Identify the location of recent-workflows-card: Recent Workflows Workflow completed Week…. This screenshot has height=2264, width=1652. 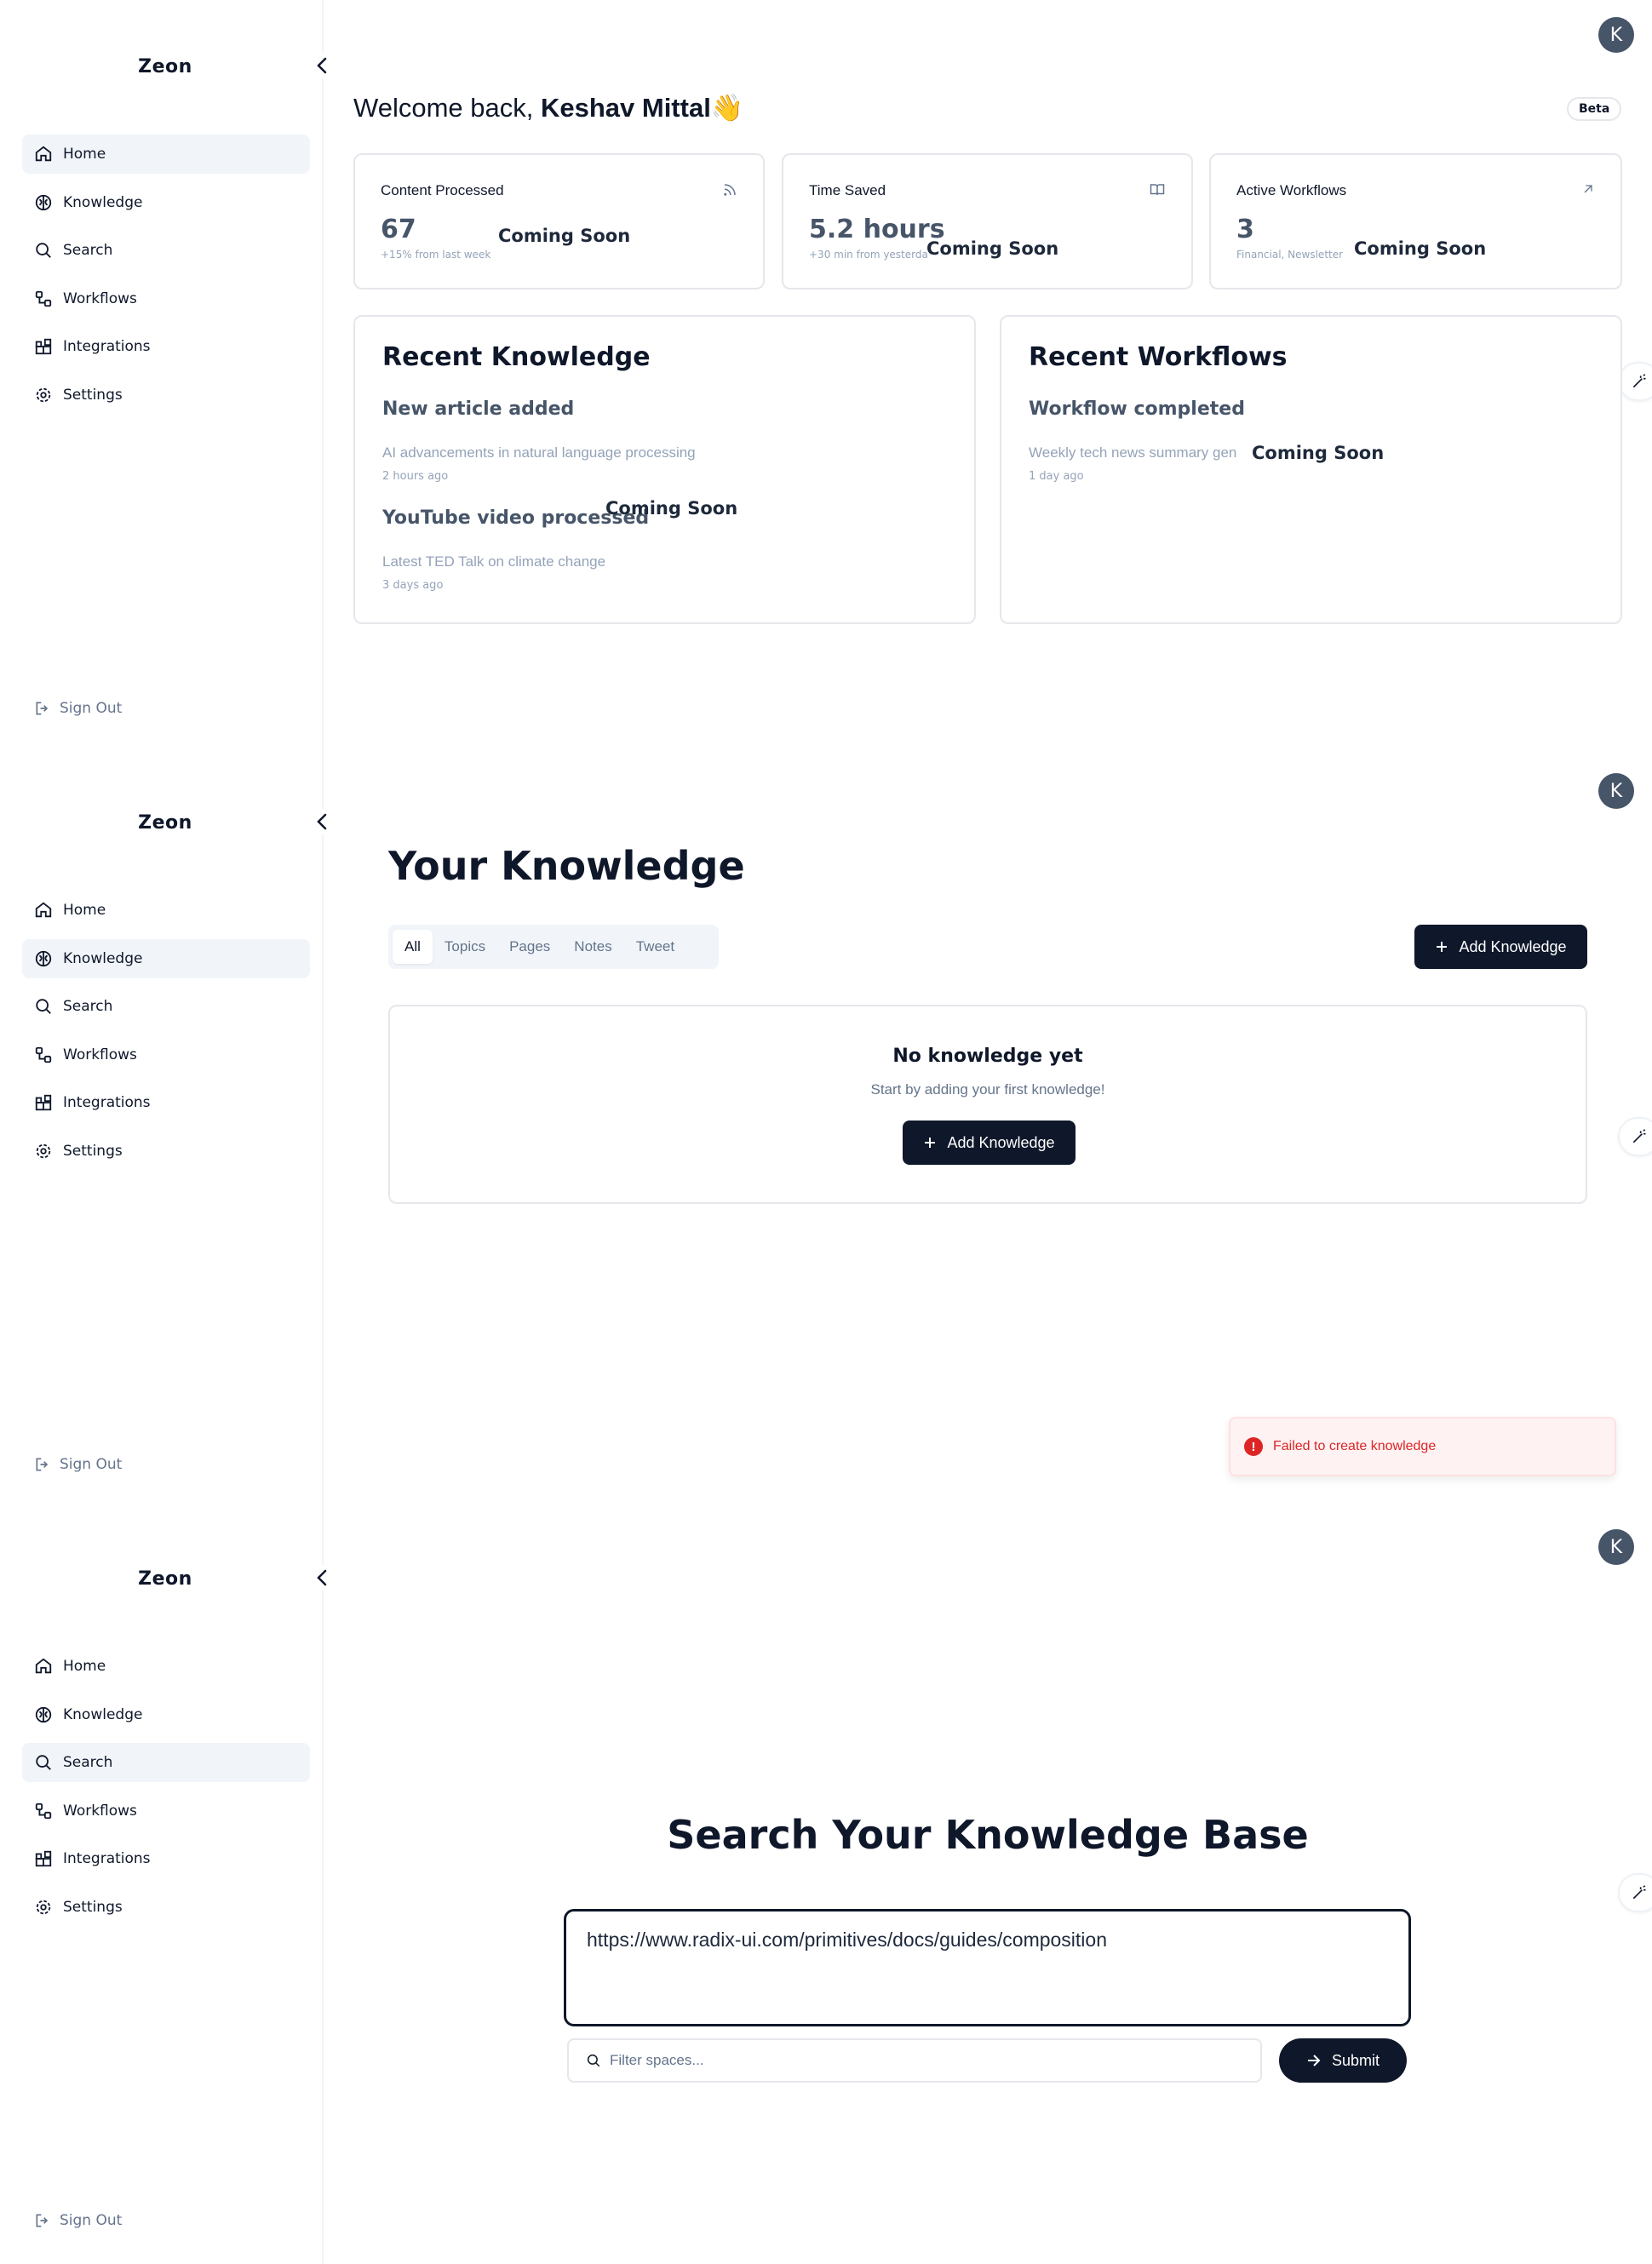
(1311, 469).